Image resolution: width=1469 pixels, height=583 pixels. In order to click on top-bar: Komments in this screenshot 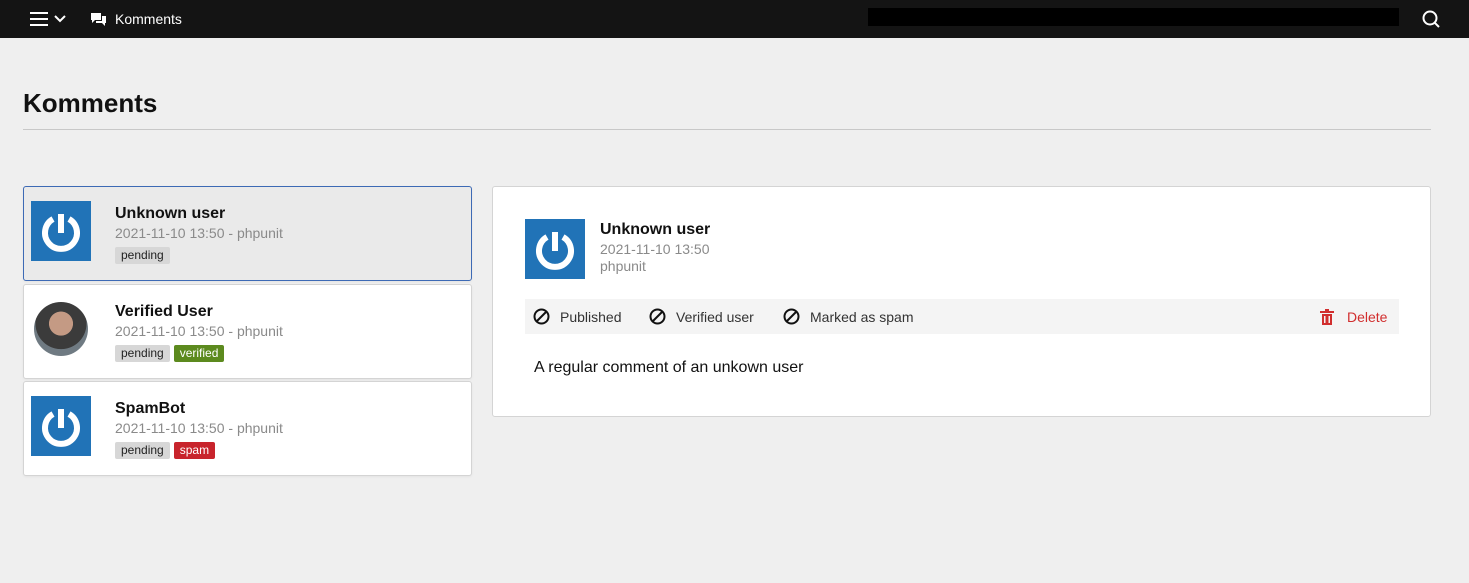, I will do `click(734, 19)`.